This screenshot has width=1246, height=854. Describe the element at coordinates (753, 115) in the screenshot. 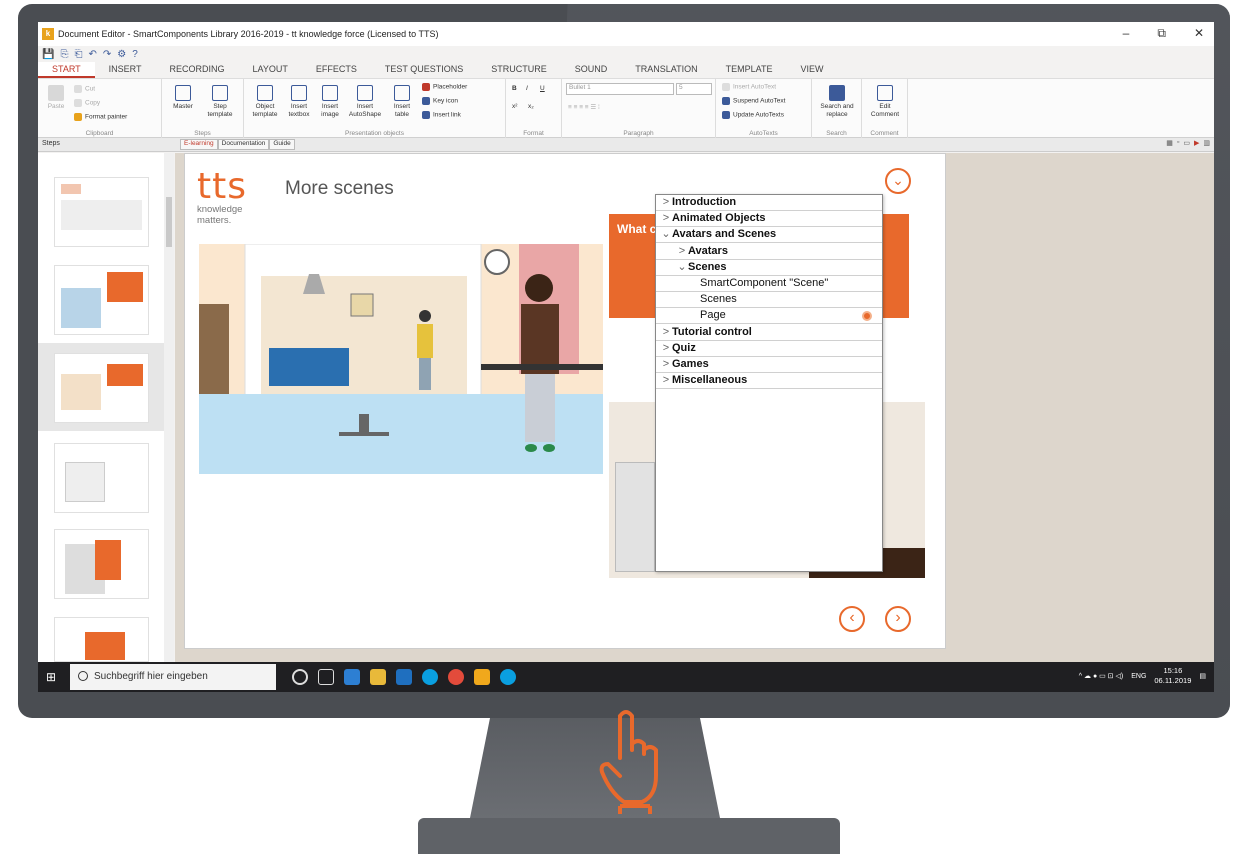

I see `update-autotexts-button: Update AutoTexts` at that location.